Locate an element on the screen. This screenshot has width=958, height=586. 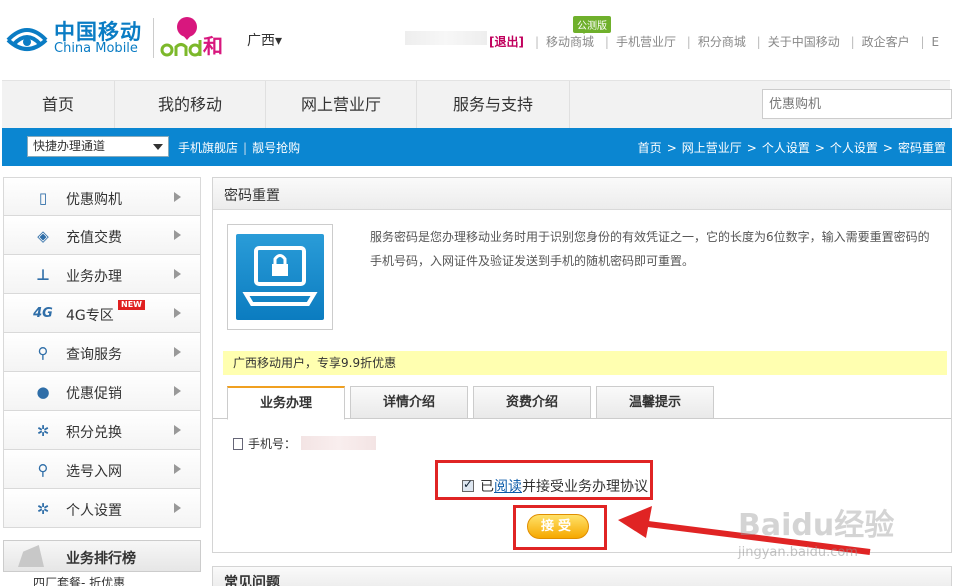
breadcrumb-home: 首页 is located at coordinates (650, 148).